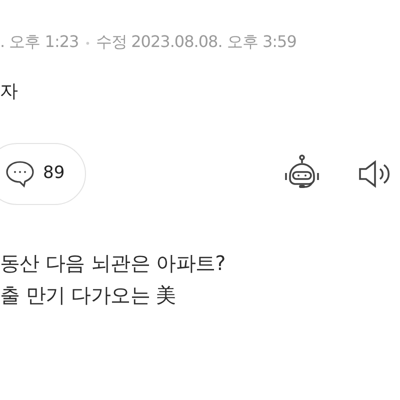 This screenshot has height=400, width=400. Describe the element at coordinates (20, 174) in the screenshot. I see `comment-icon` at that location.